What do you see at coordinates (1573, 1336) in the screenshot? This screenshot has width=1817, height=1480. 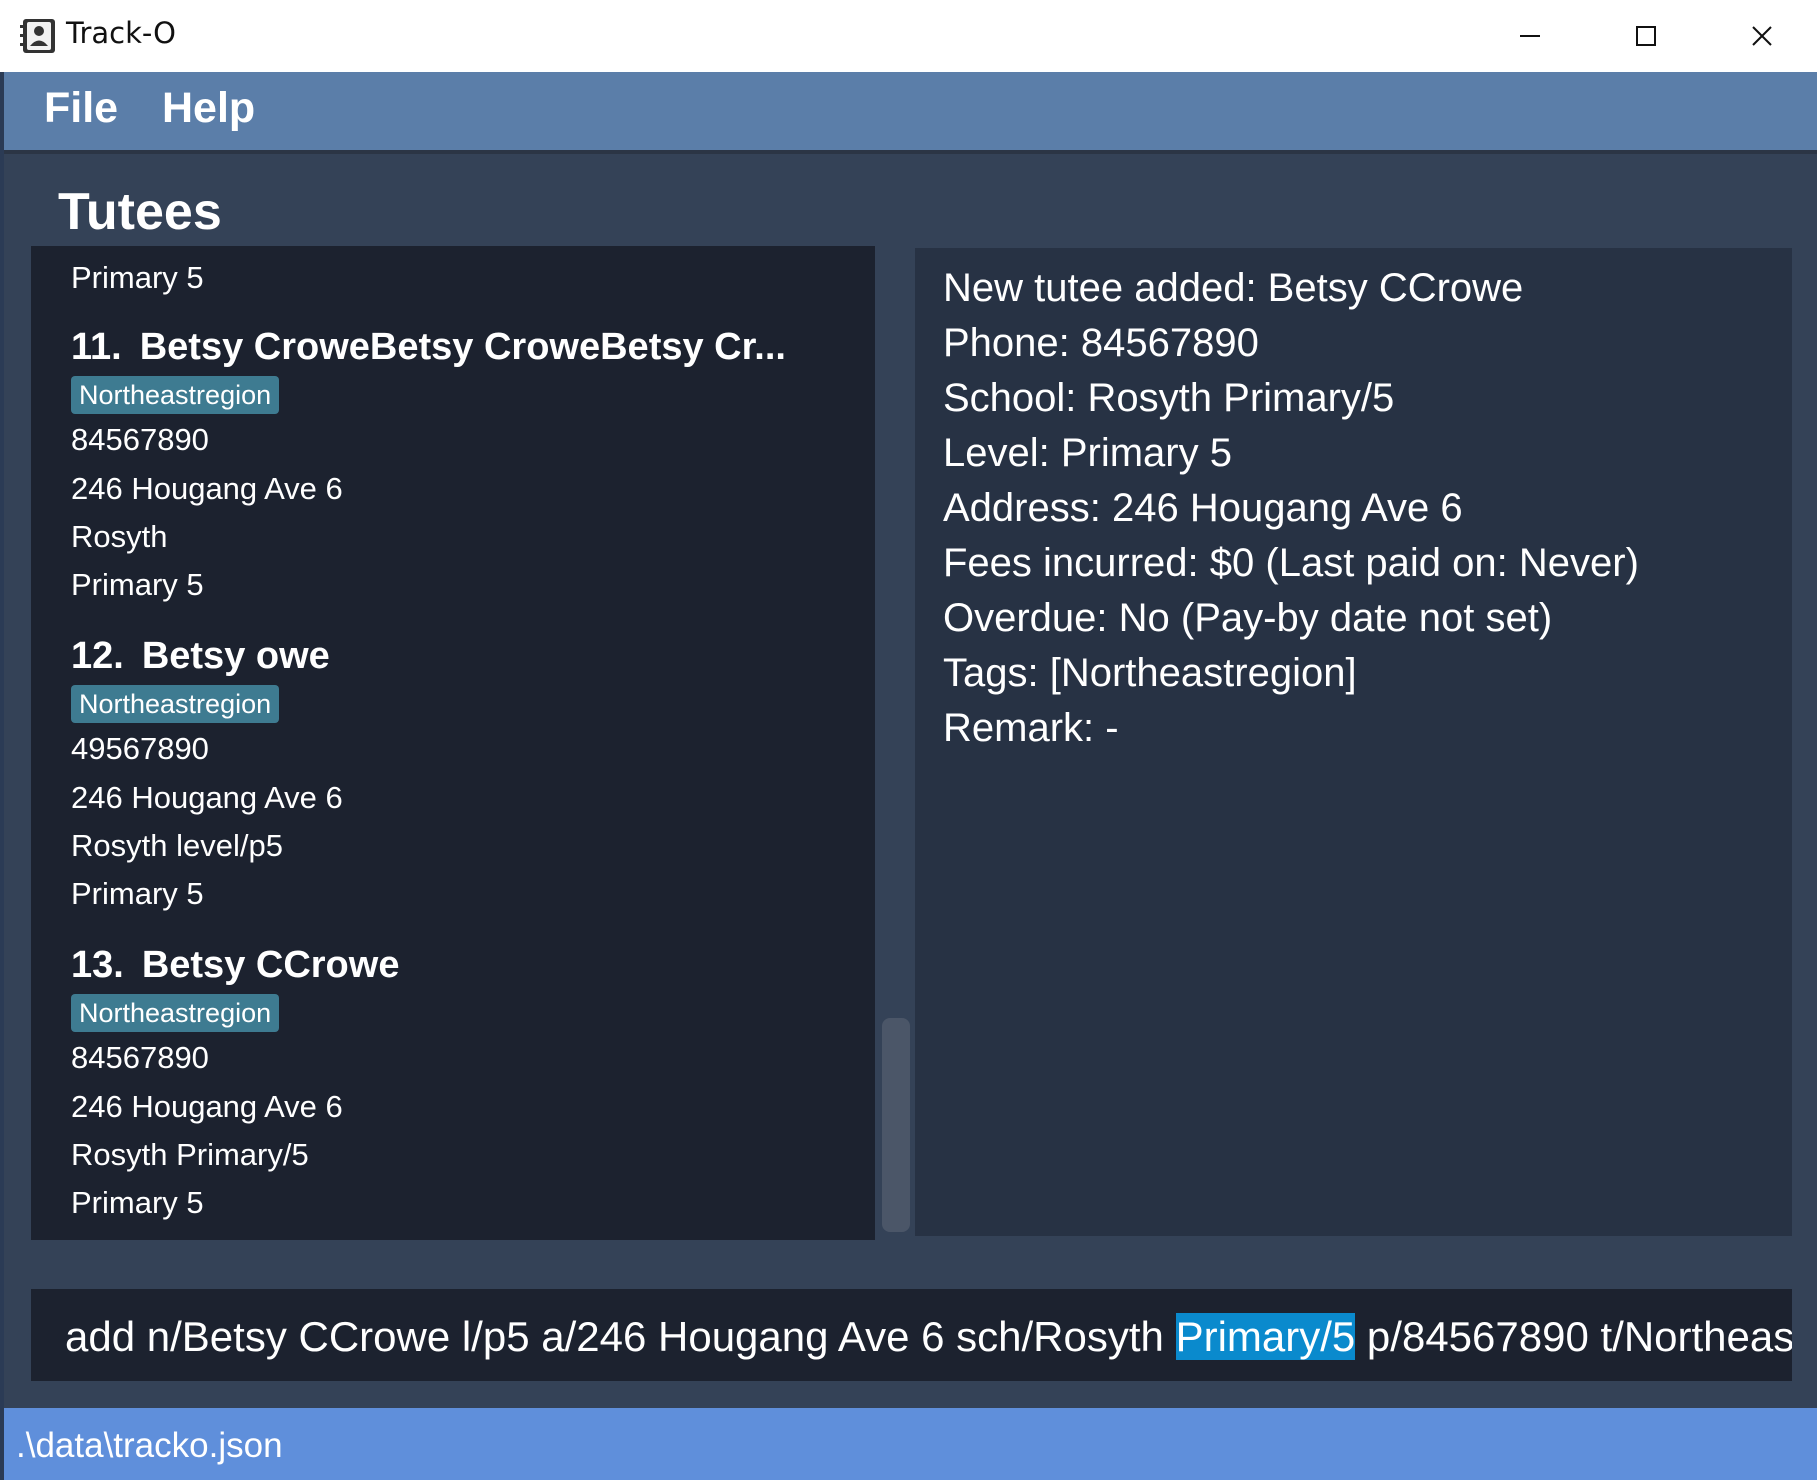 I see `command-text-after: p/84567890 t/Northeas` at bounding box center [1573, 1336].